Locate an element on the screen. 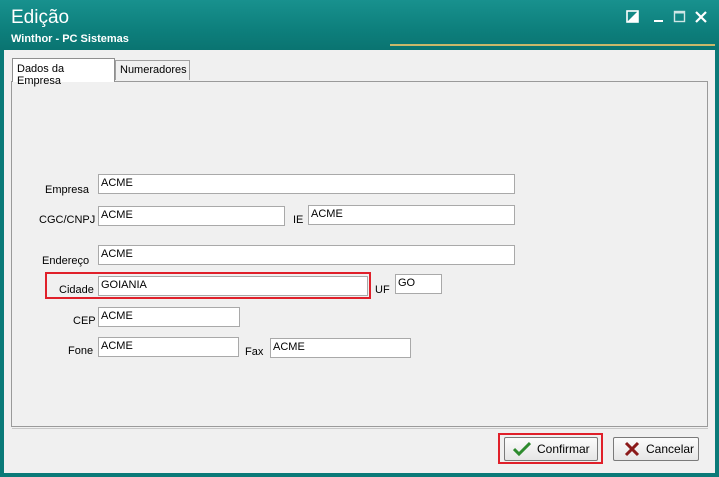  uf-label: UF is located at coordinates (382, 290).